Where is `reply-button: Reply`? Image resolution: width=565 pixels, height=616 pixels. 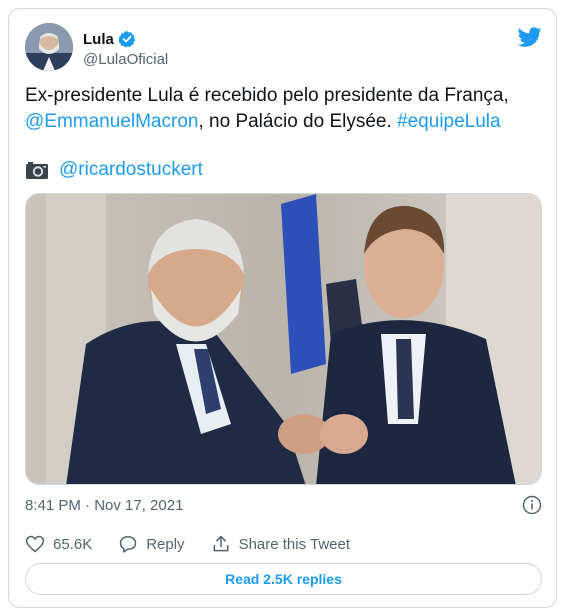 reply-button: Reply is located at coordinates (151, 544).